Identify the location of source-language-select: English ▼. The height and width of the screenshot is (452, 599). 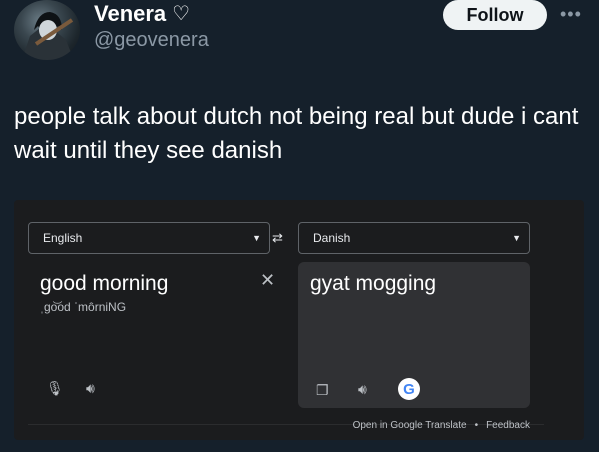
(149, 238).